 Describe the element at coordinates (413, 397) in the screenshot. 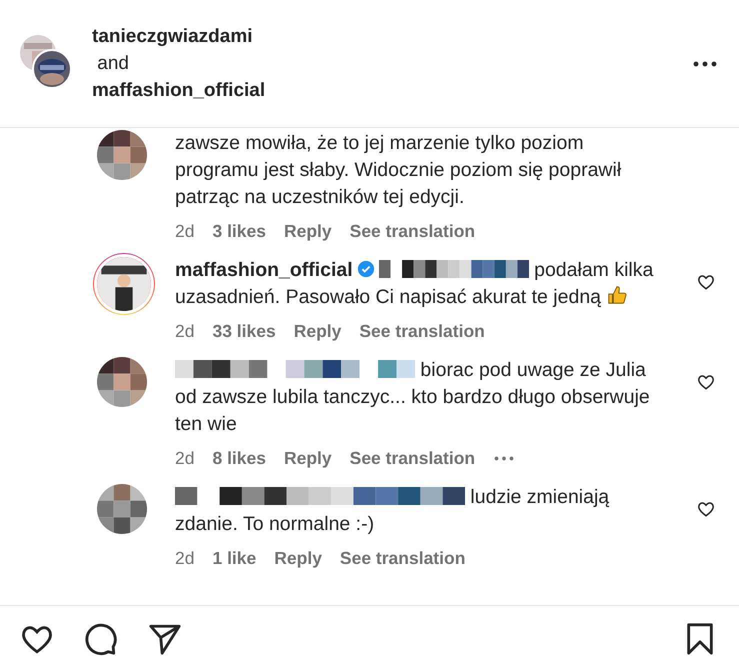

I see `comment-text: biorac pod uwage ze Julia od zawsze lubila tanczyc... kto bardzo długo obserwuje ten wie` at that location.